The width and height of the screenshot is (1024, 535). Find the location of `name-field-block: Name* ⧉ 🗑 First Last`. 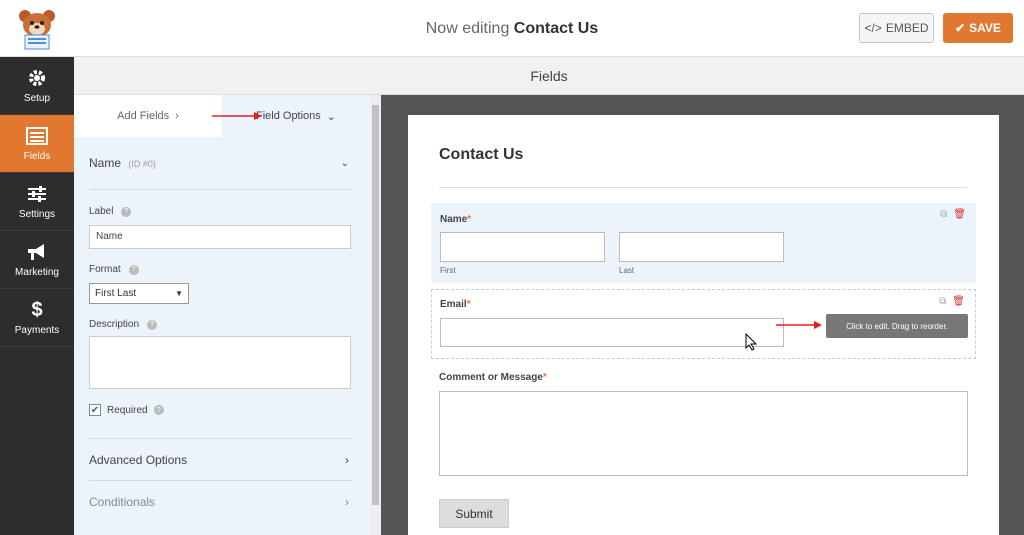

name-field-block: Name* ⧉ 🗑 First Last is located at coordinates (703, 243).